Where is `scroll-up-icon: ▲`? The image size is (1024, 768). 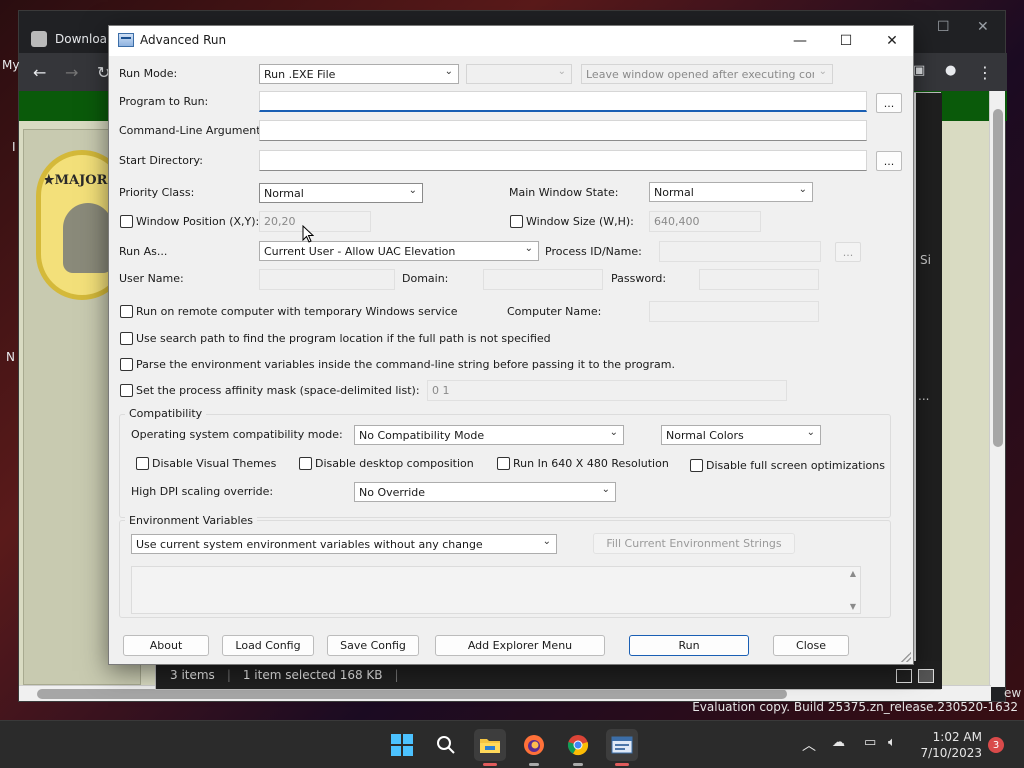 scroll-up-icon: ▲ is located at coordinates (853, 573).